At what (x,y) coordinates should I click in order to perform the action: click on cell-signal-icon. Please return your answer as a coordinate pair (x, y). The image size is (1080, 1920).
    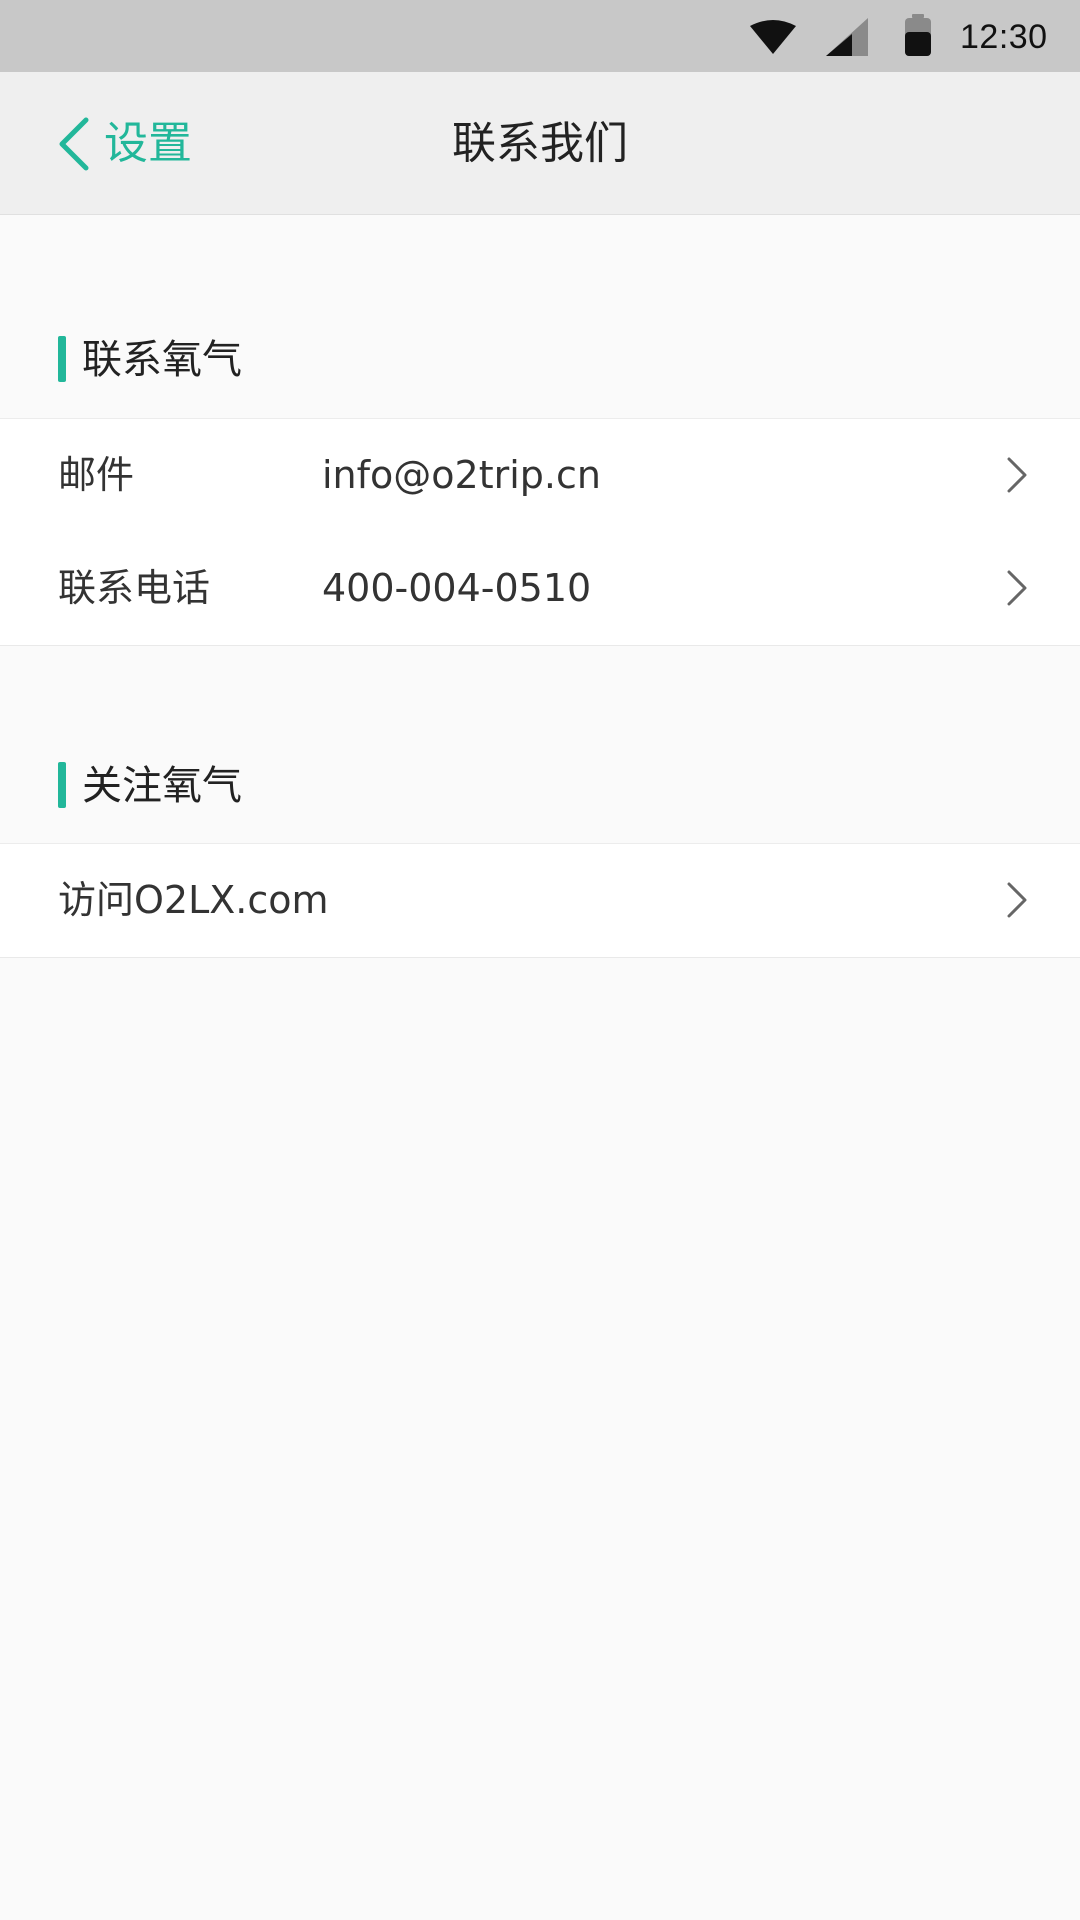
    Looking at the image, I should click on (847, 37).